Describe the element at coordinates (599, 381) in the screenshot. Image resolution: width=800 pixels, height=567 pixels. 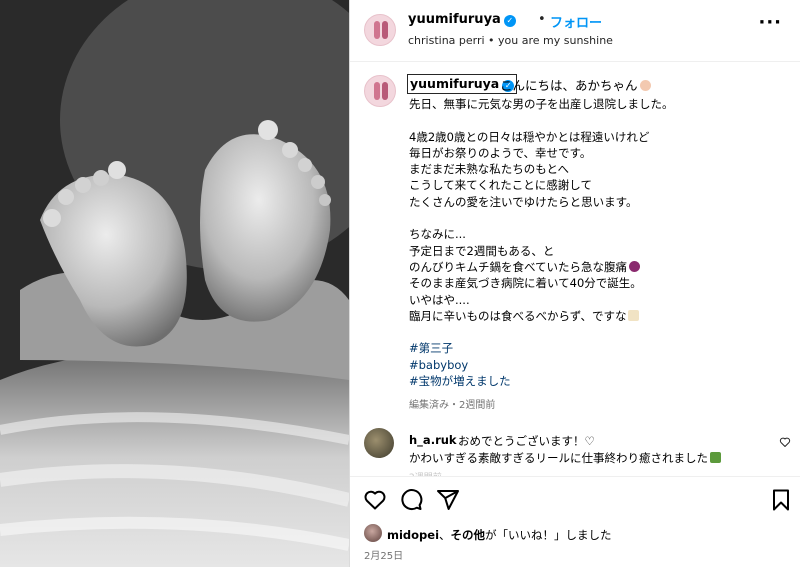
I see `hashtag-link: #宝物が増えました` at that location.